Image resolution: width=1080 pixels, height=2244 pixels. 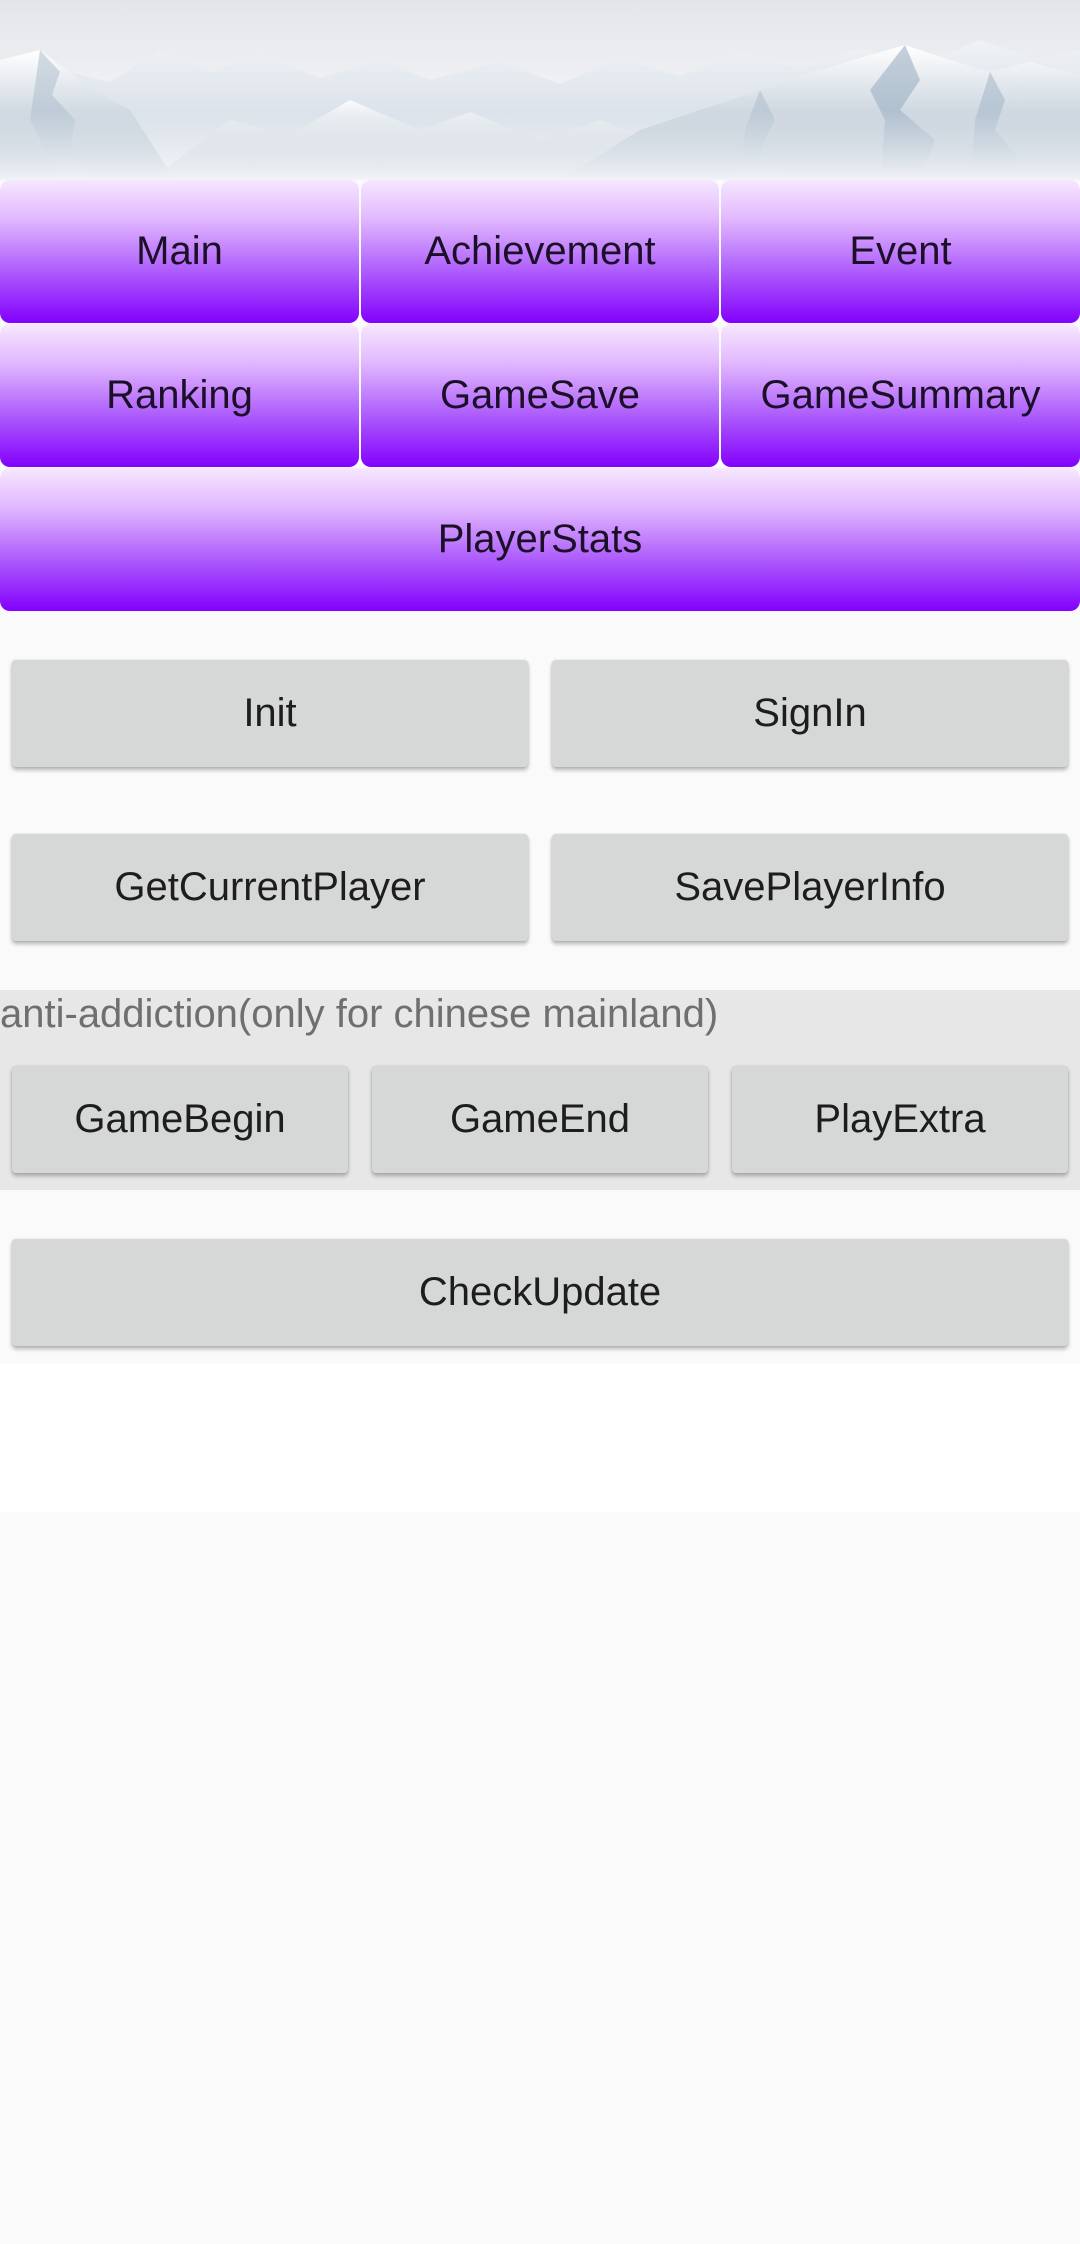 I want to click on game-end-button: GameEnd, so click(x=540, y=1119).